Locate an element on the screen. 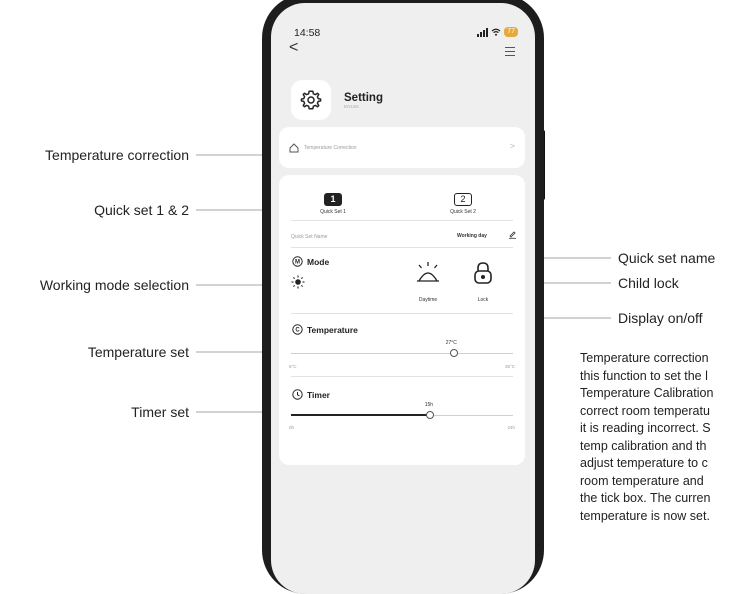 The width and height of the screenshot is (749, 594). temperature-correction-label: Temperature Correction is located at coordinates (330, 148).